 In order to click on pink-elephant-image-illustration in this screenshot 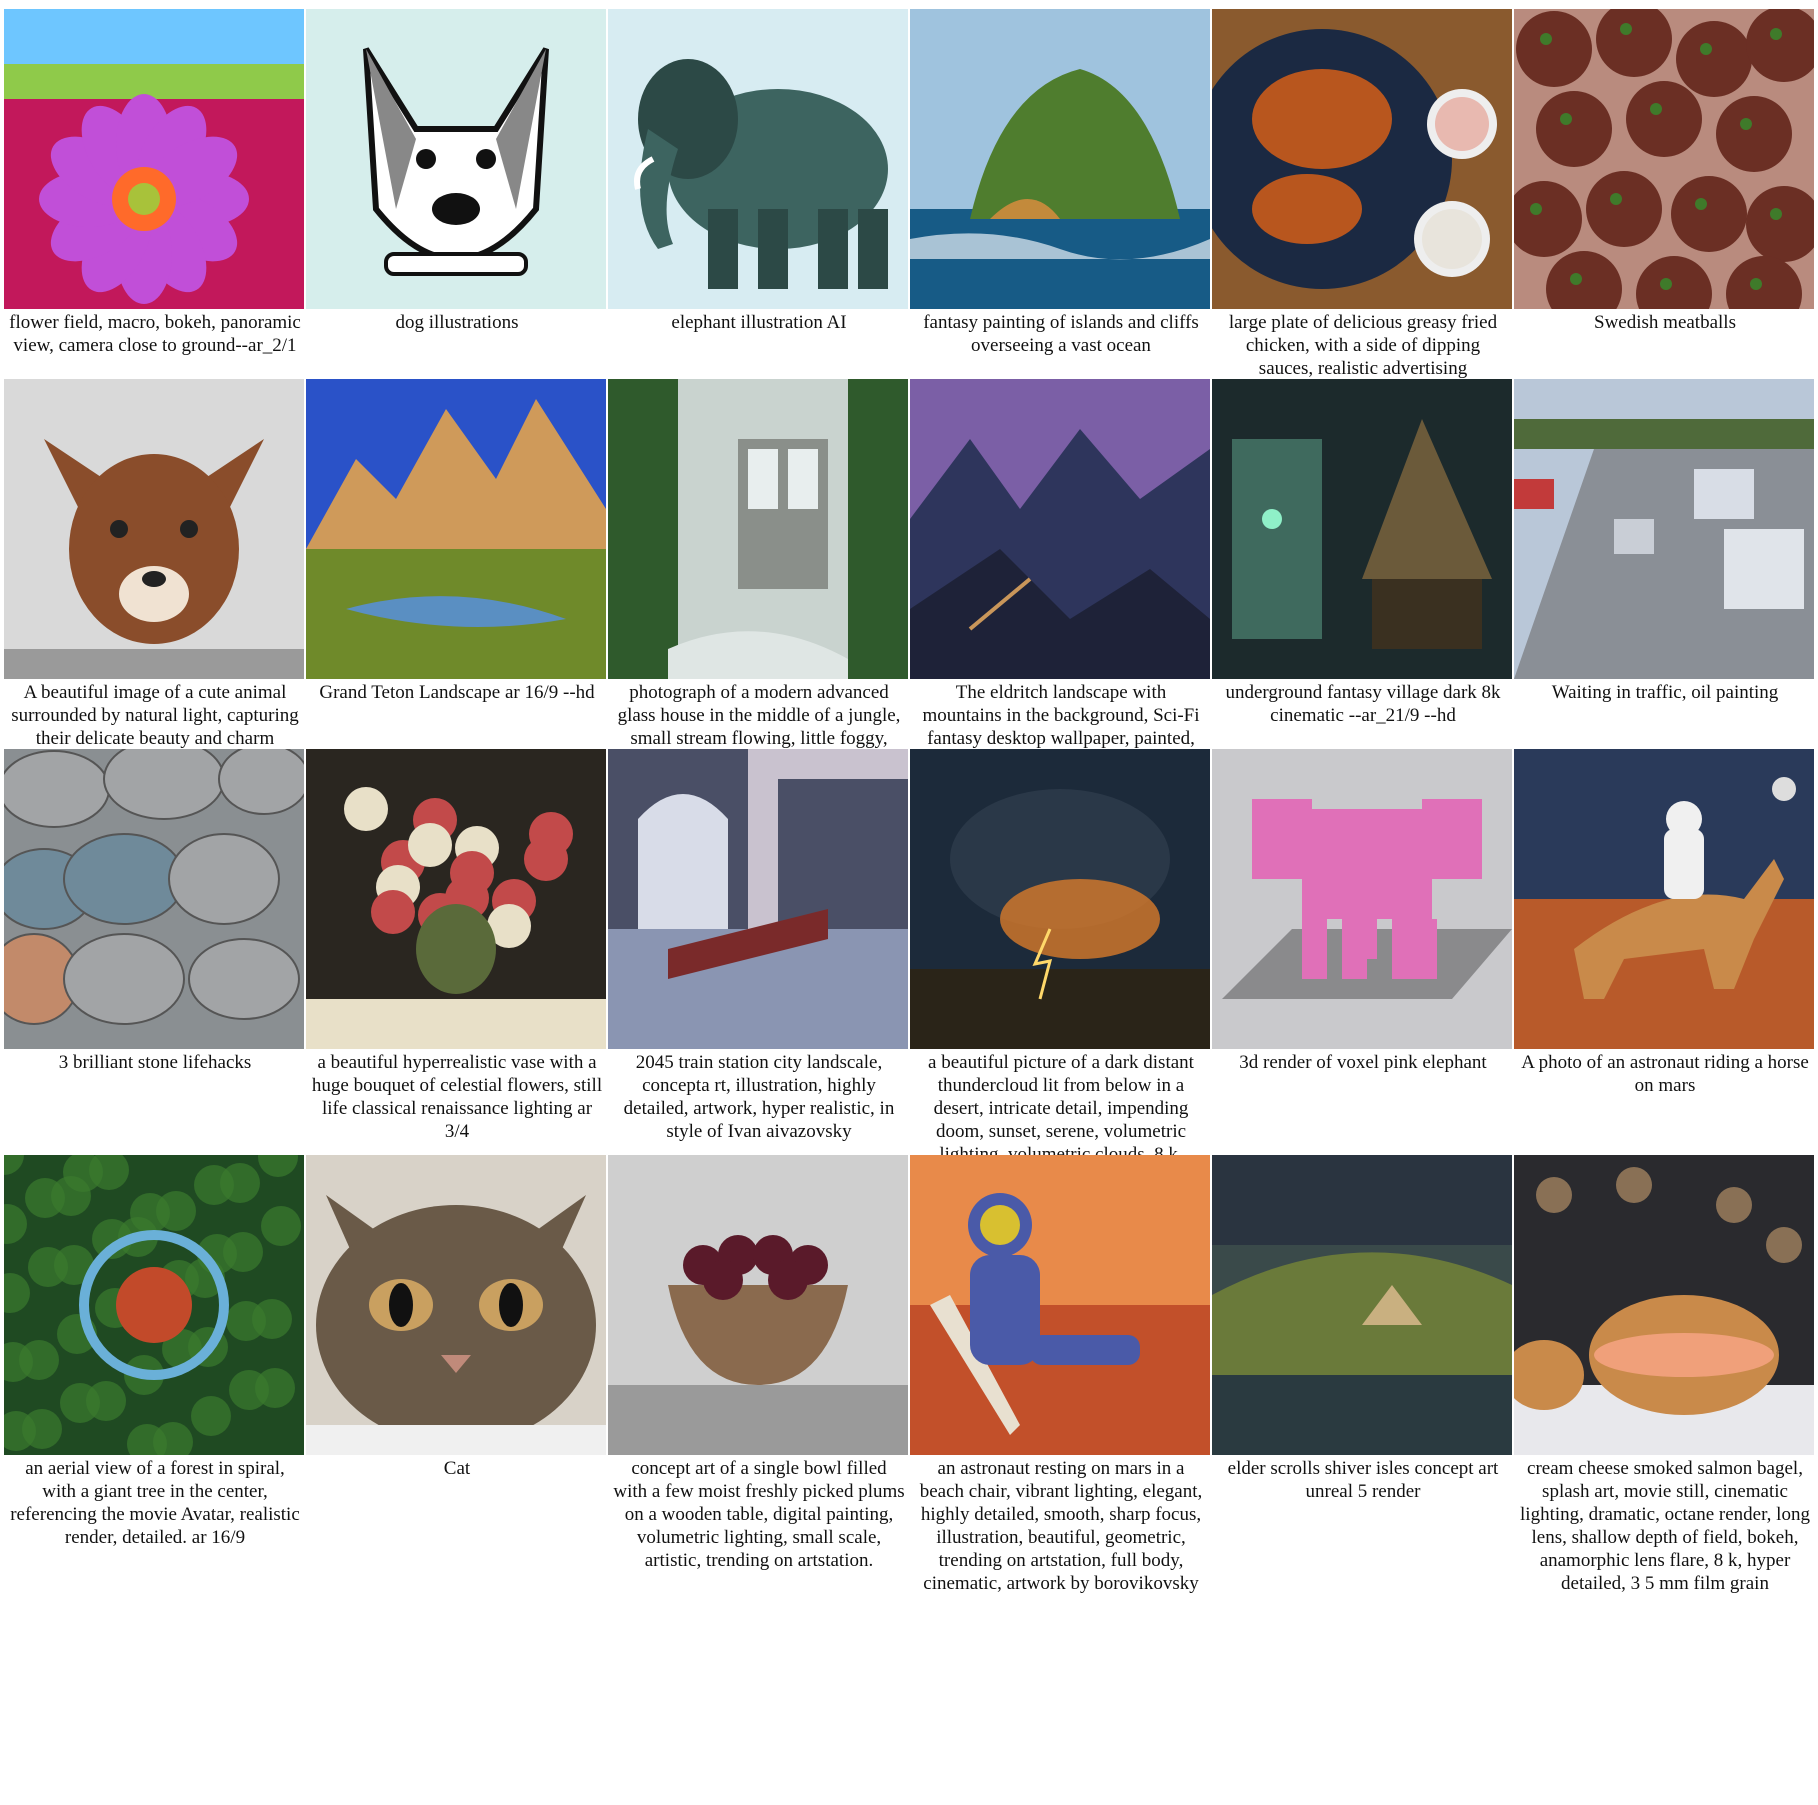, I will do `click(1362, 899)`.